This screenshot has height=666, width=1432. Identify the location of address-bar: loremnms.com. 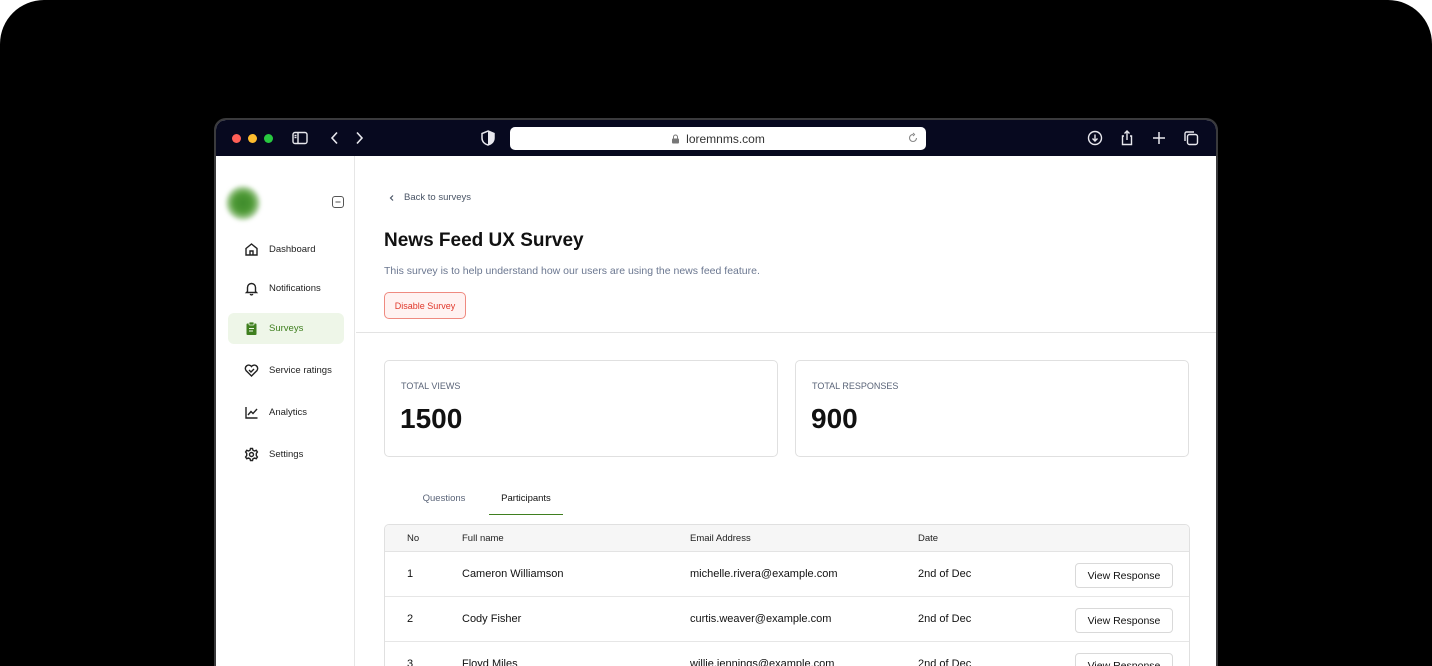
(718, 138).